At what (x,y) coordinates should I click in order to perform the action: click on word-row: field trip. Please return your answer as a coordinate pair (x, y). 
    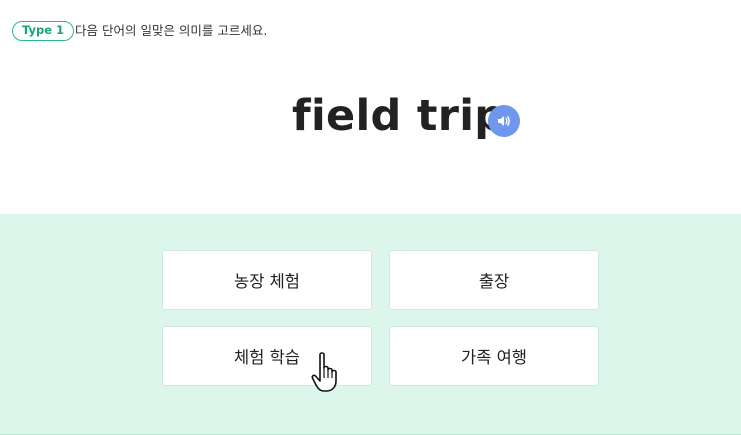
    Looking at the image, I should click on (370, 118).